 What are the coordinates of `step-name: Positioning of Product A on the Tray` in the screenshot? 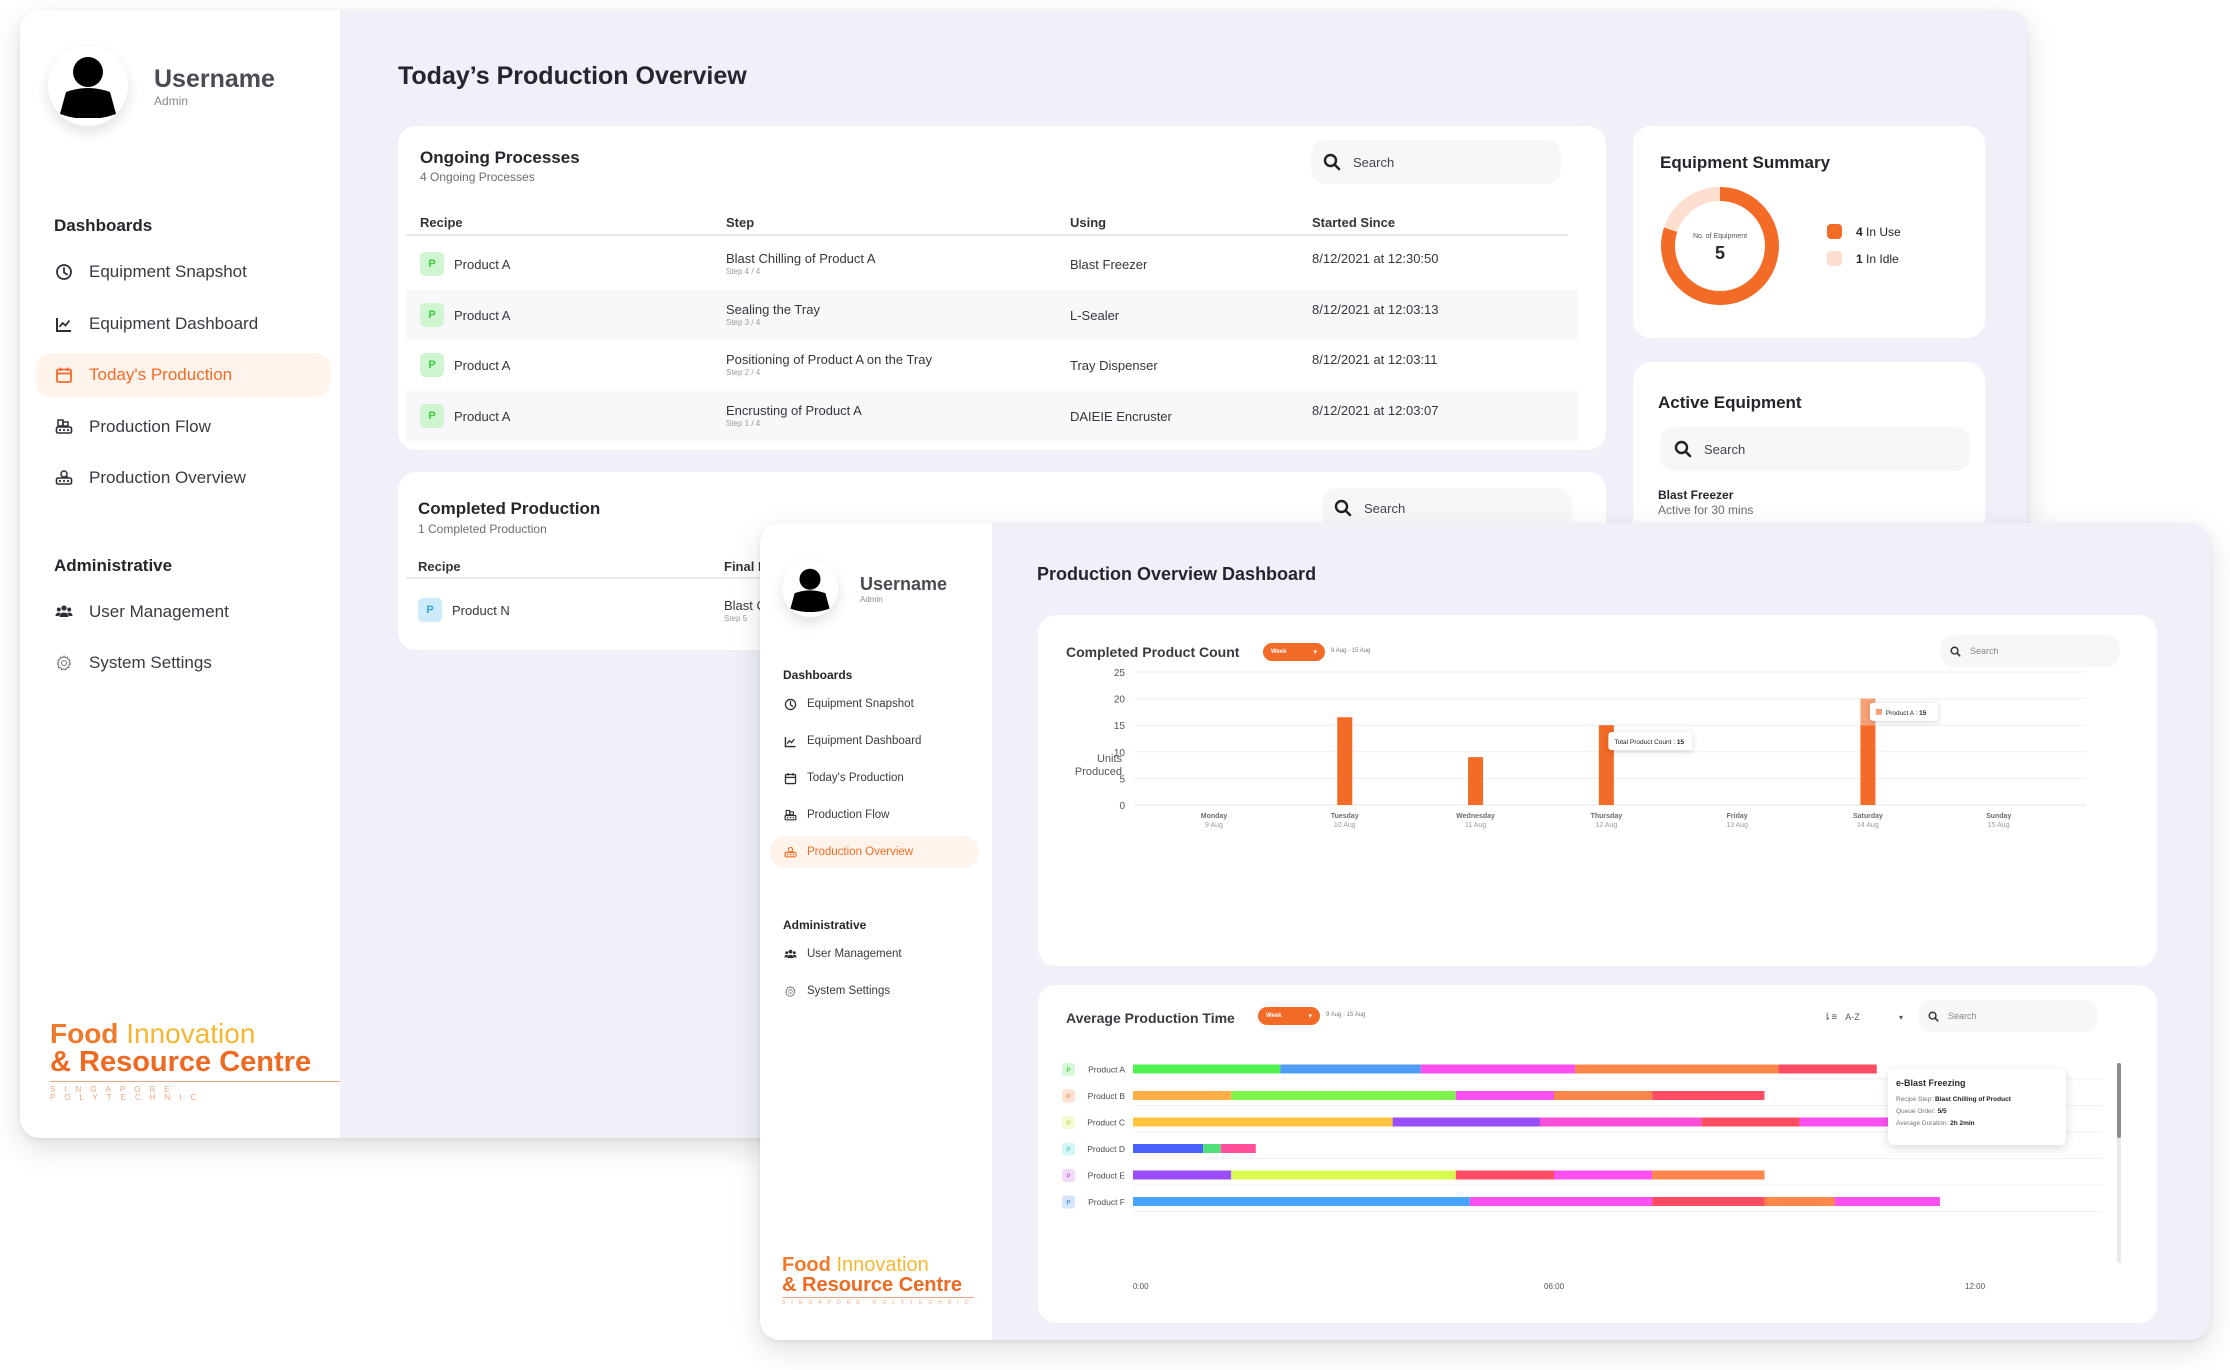 It's located at (829, 359).